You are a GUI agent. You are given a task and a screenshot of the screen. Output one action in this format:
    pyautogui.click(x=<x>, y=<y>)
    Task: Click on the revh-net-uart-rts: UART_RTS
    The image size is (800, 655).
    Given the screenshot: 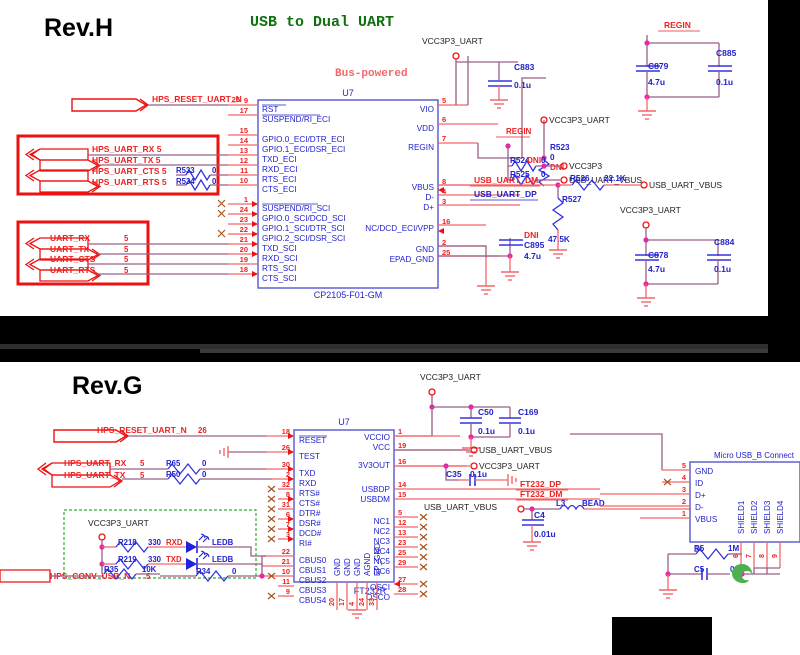 What is the action you would take?
    pyautogui.click(x=73, y=270)
    